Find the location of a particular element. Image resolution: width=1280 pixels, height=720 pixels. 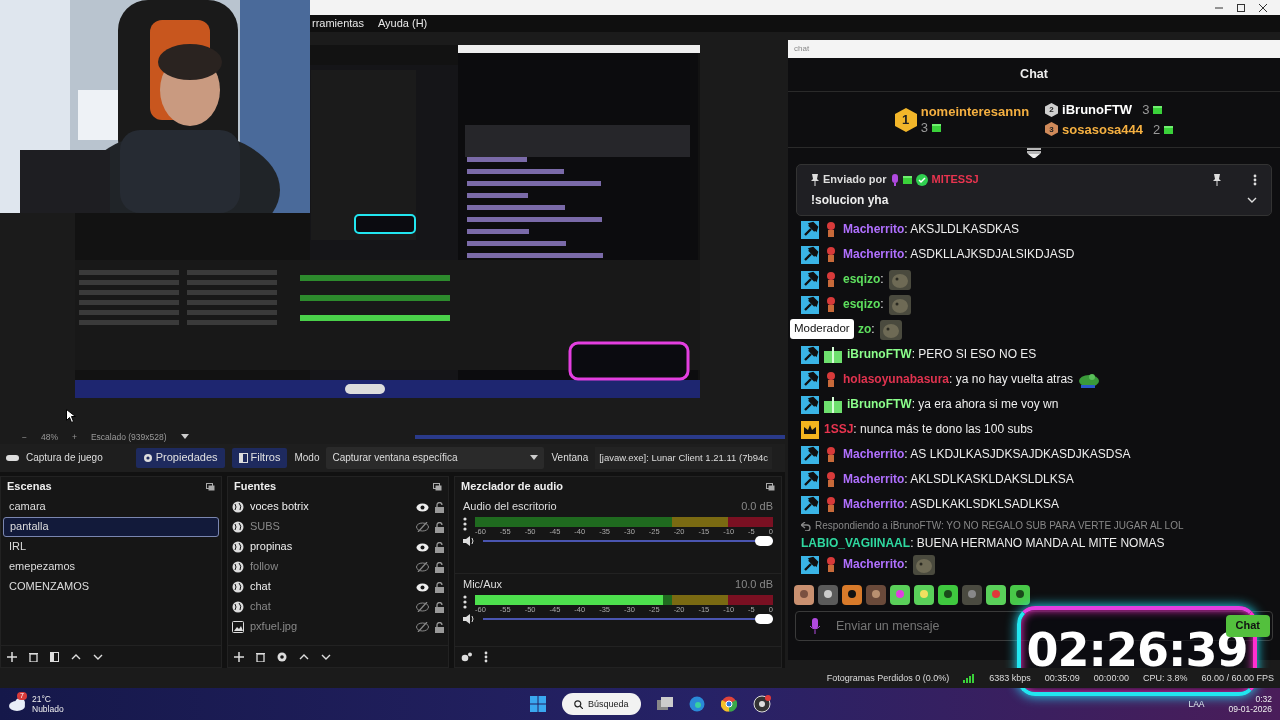

leader-name: sosasosa444 is located at coordinates (1103, 129).